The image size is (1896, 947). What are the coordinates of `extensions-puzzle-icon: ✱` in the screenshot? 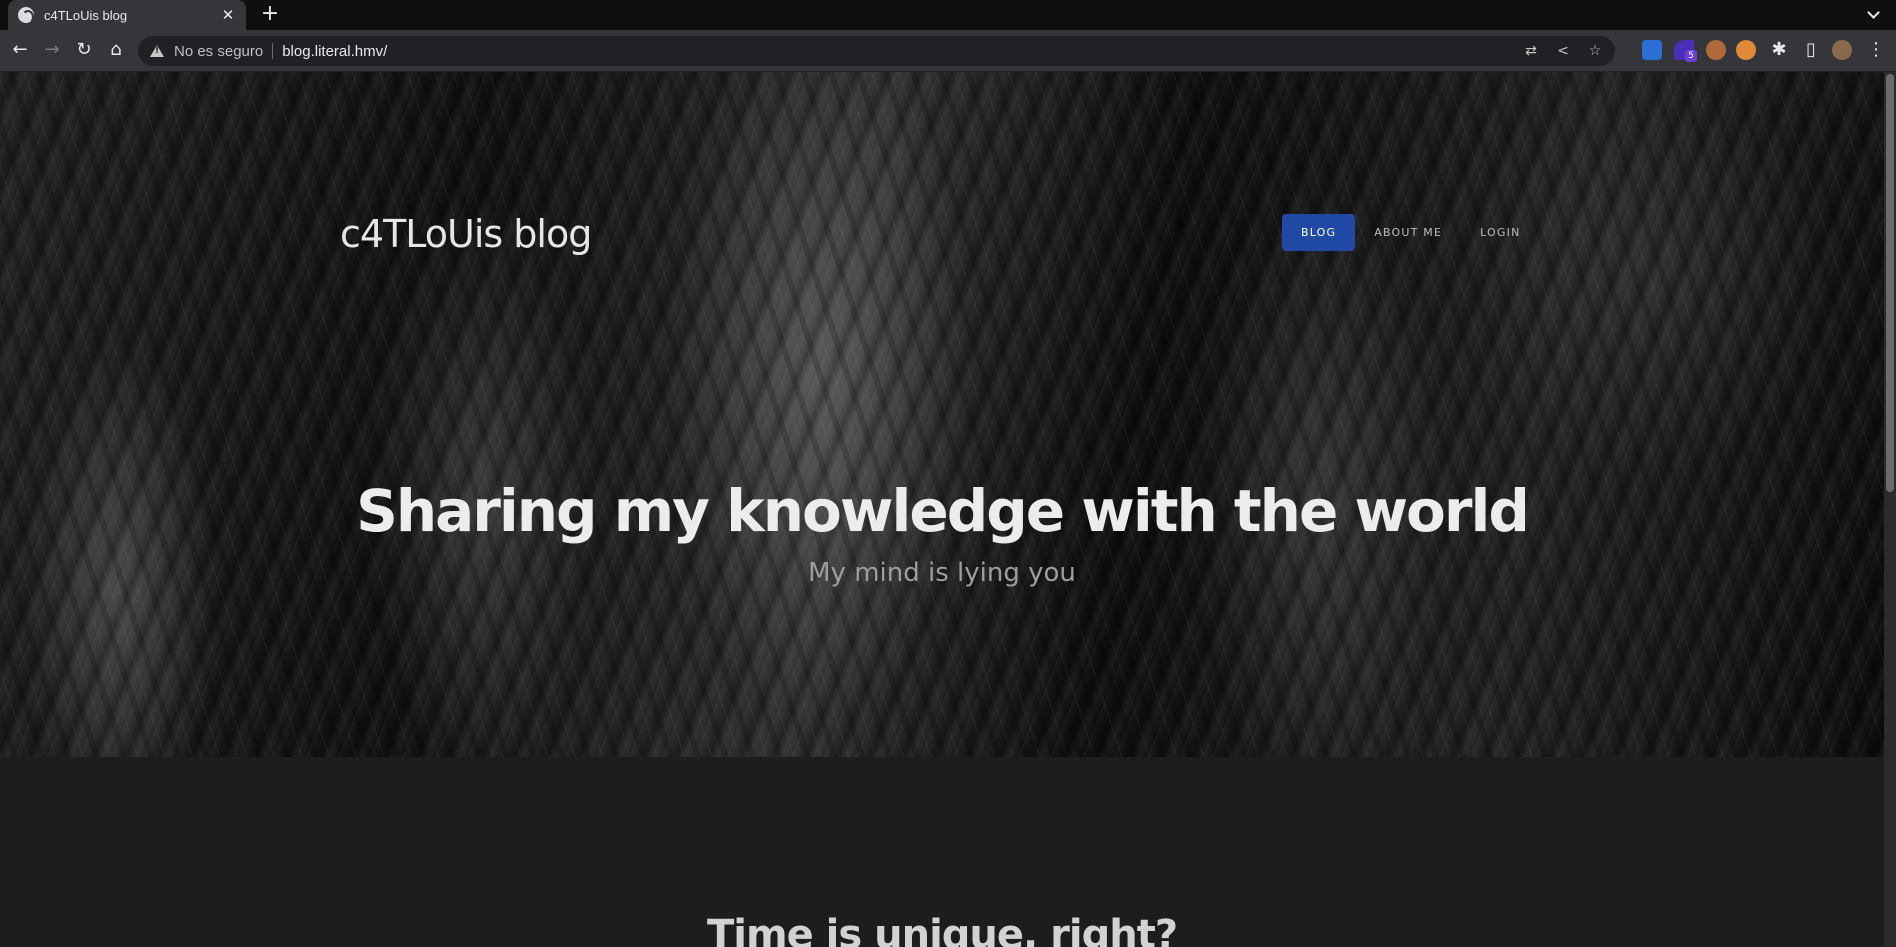 It's located at (1779, 50).